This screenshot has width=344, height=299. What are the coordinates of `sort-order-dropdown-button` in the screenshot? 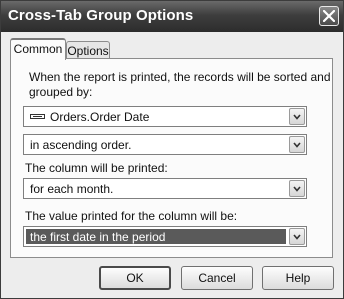 It's located at (297, 144).